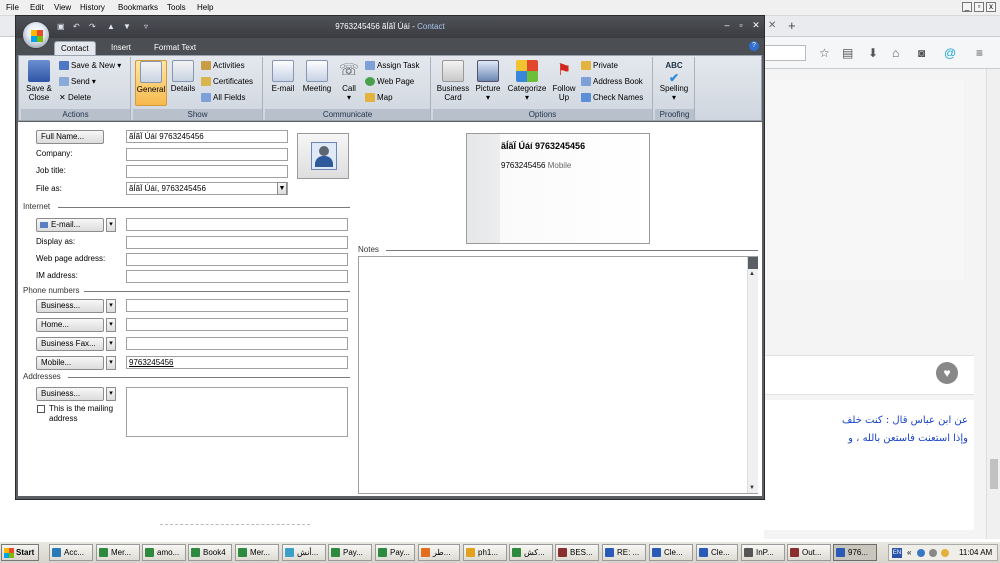  I want to click on heart-icon: ♥, so click(947, 373).